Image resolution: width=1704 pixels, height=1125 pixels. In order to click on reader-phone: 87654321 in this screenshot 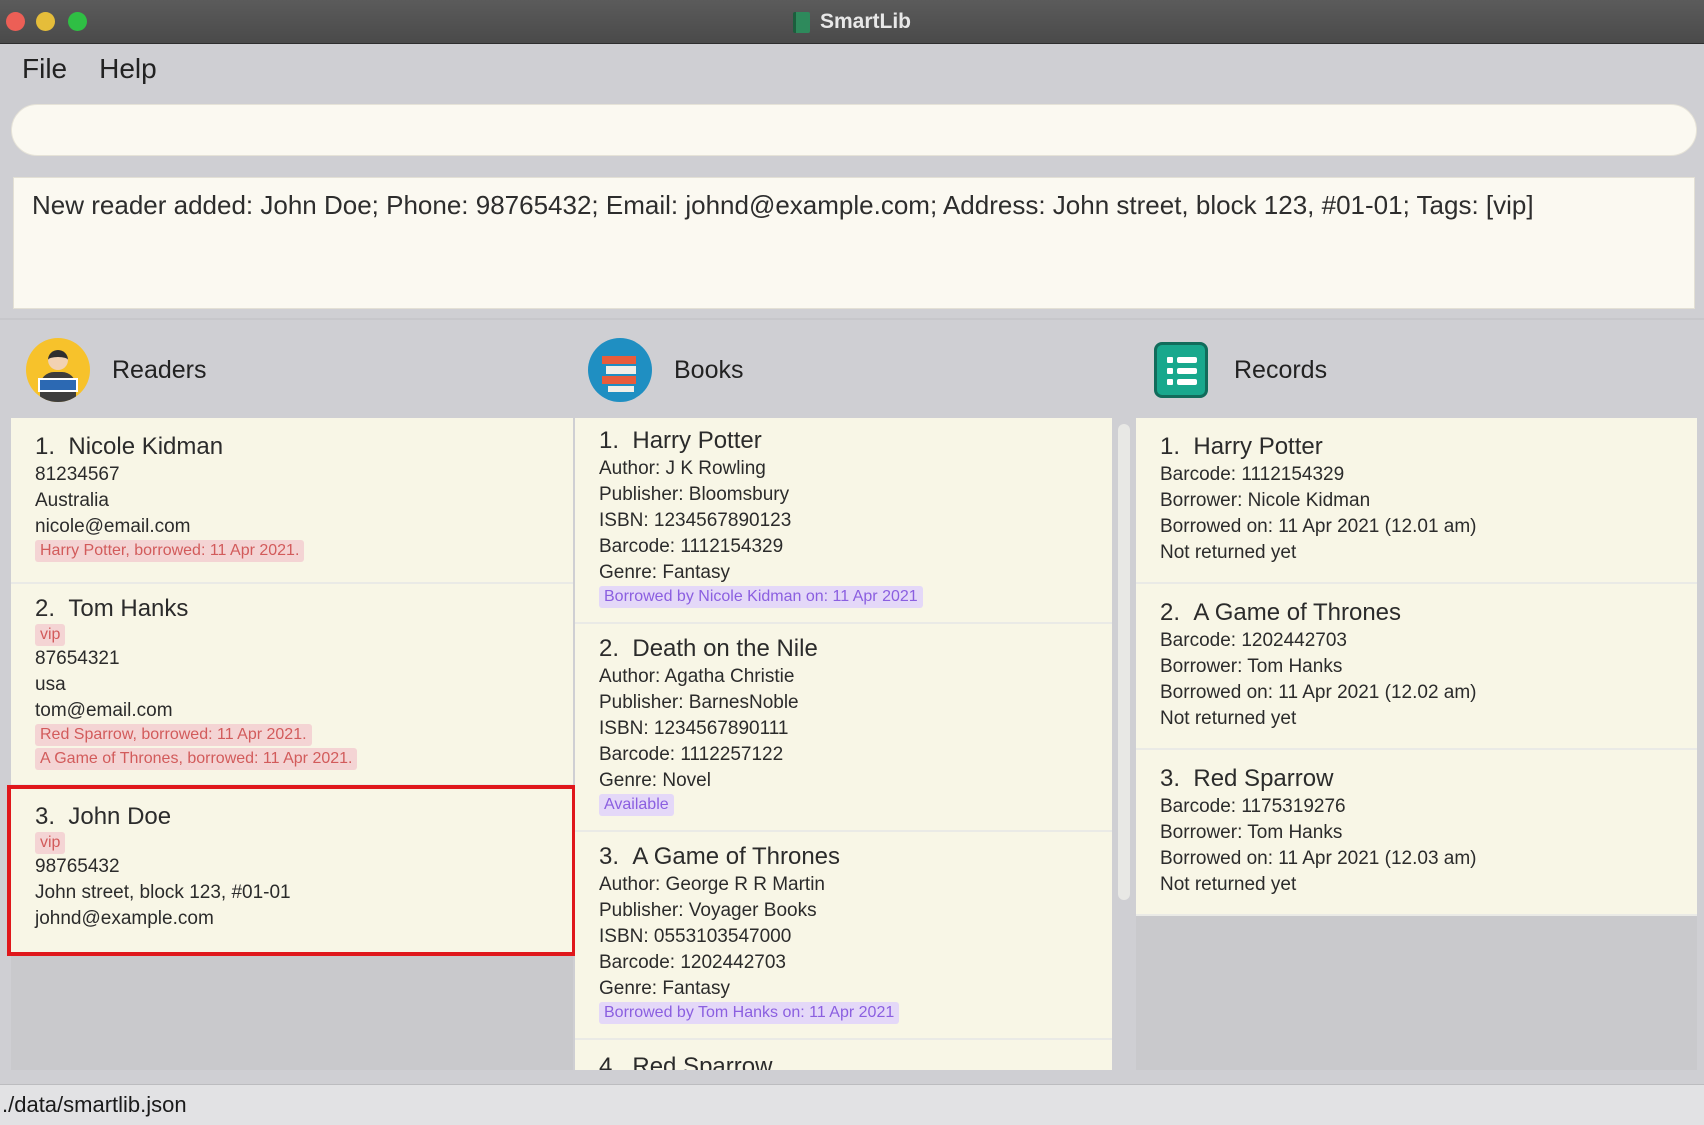, I will do `click(77, 658)`.